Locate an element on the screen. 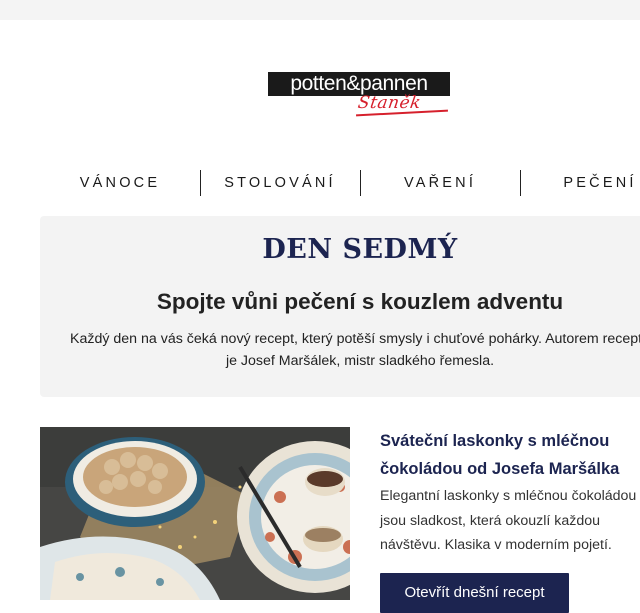 The image size is (640, 613). recipe-photo is located at coordinates (195, 513).